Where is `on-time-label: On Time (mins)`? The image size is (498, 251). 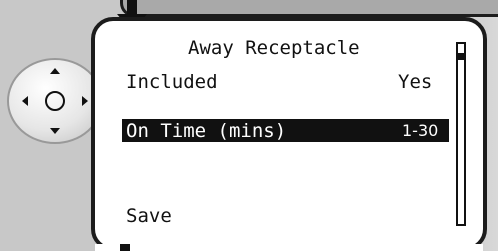 on-time-label: On Time (mins) is located at coordinates (206, 131).